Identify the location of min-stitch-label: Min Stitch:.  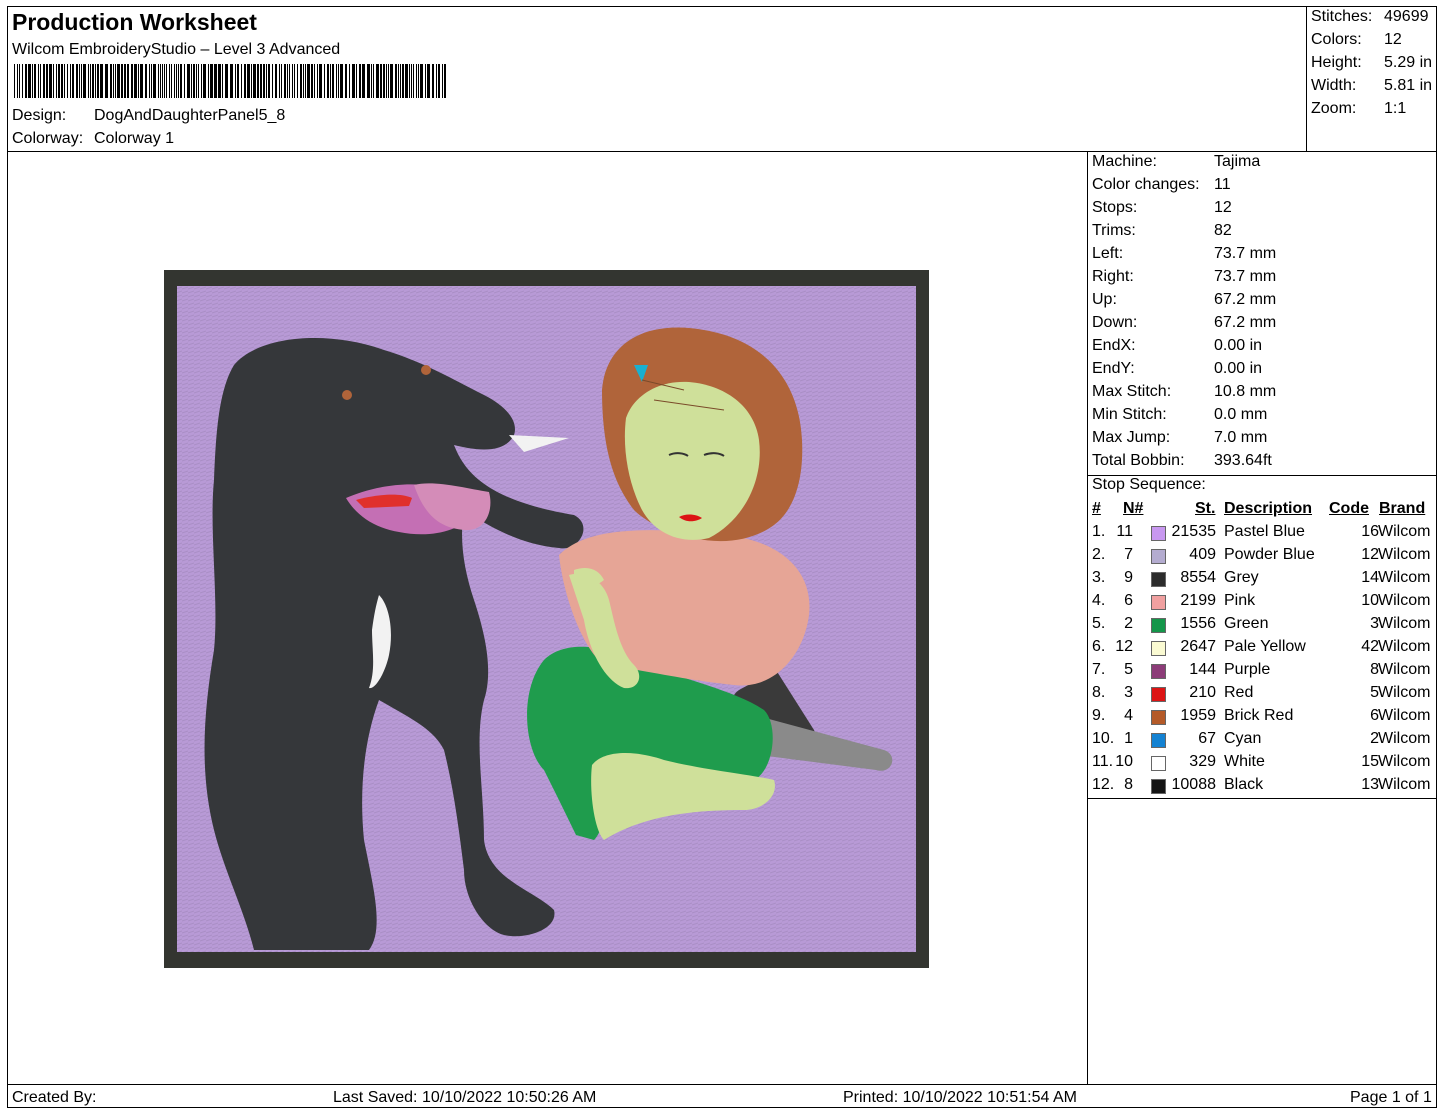
(1129, 414).